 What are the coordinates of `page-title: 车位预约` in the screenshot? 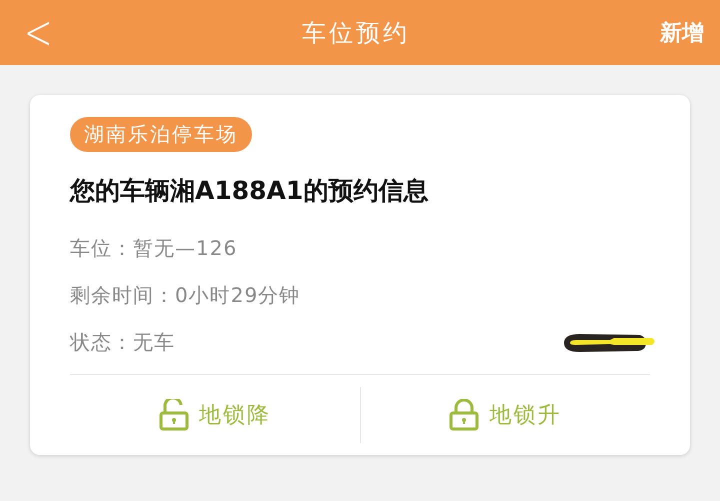 It's located at (356, 33).